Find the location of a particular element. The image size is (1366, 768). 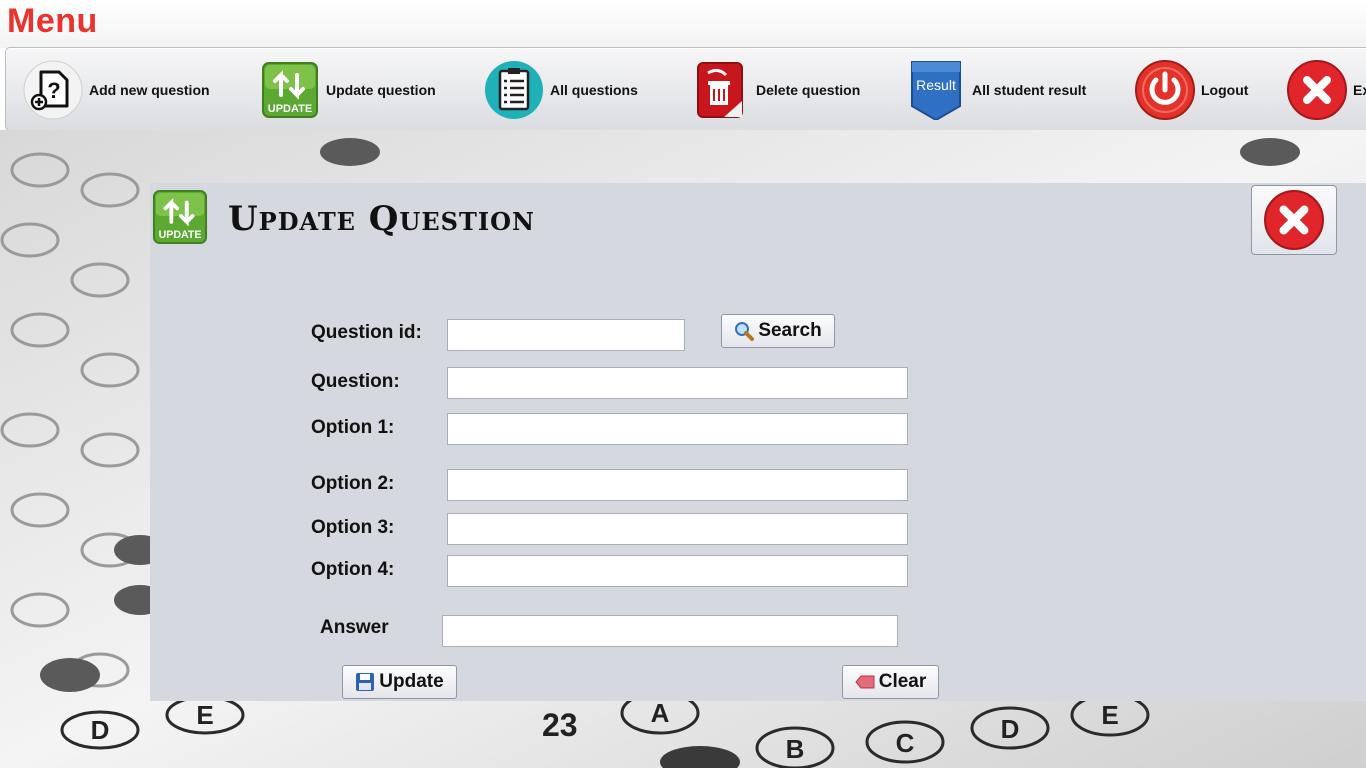

svg-text: Result is located at coordinates (936, 85).